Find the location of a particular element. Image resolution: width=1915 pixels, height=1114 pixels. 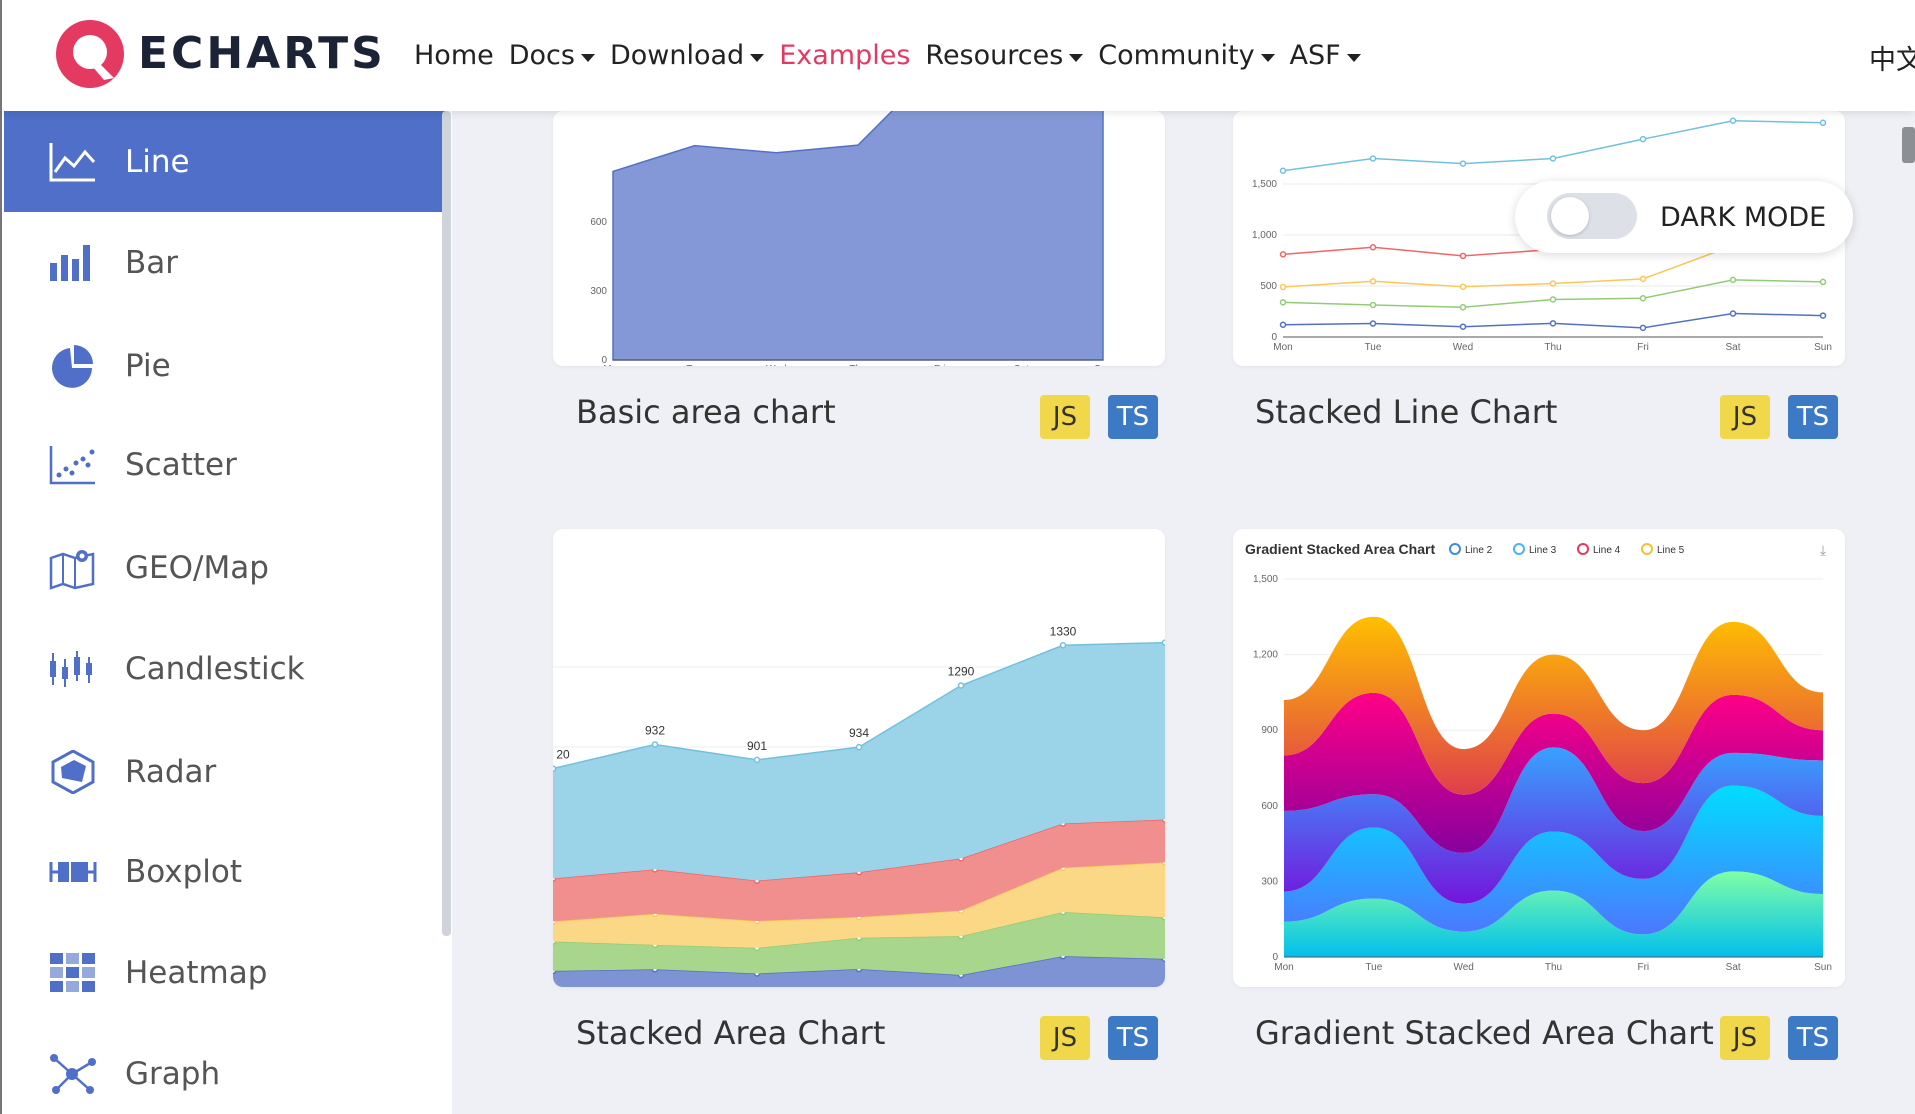

candlestick-icon is located at coordinates (71, 668).